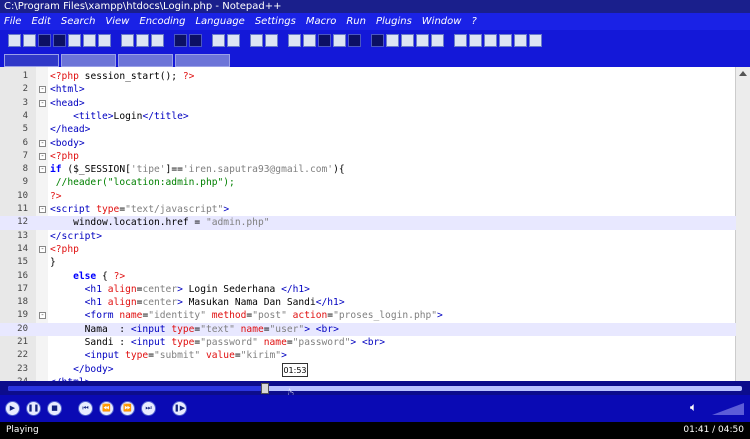  What do you see at coordinates (89, 40) in the screenshot?
I see `close-all-icon` at bounding box center [89, 40].